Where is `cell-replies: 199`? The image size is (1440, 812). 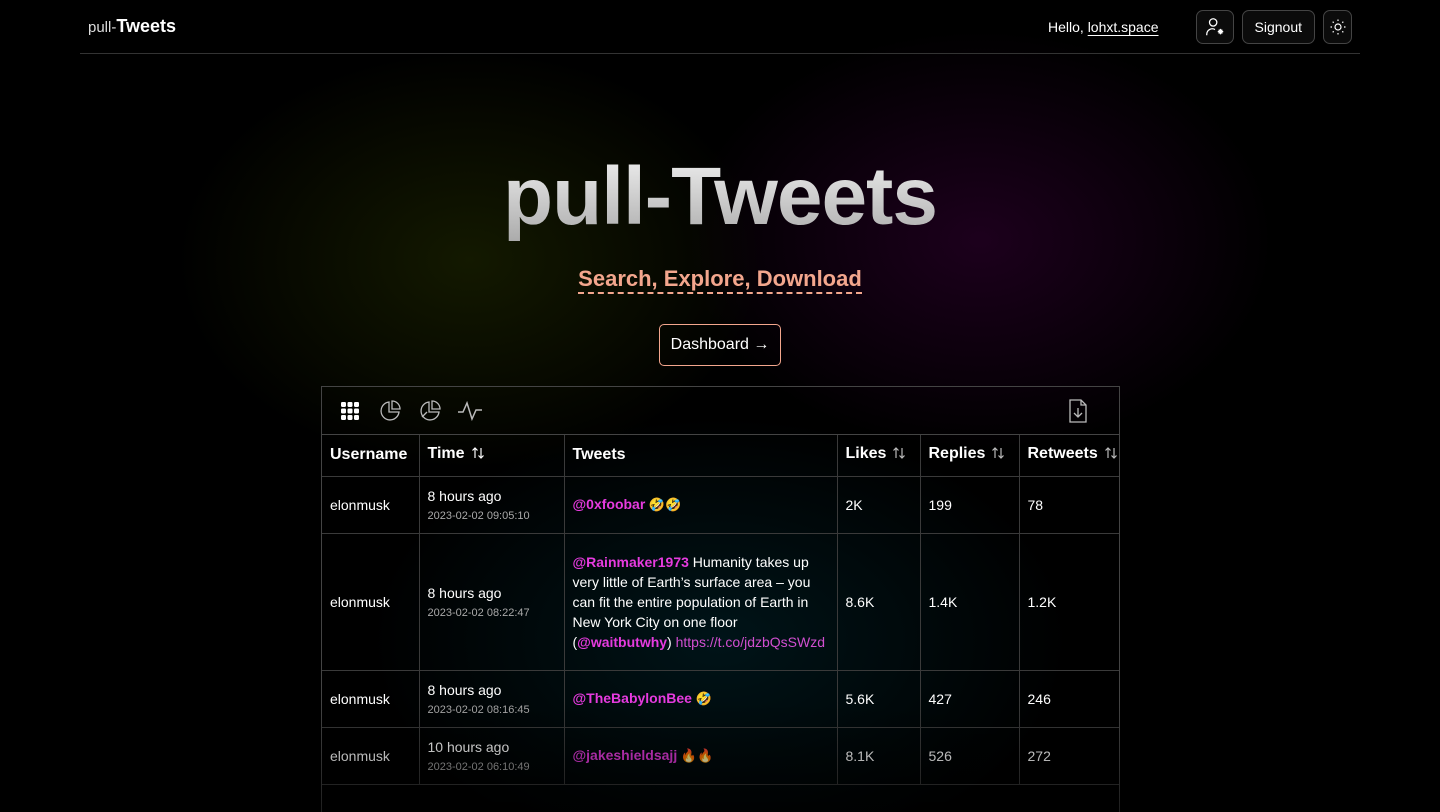
cell-replies: 199 is located at coordinates (970, 505).